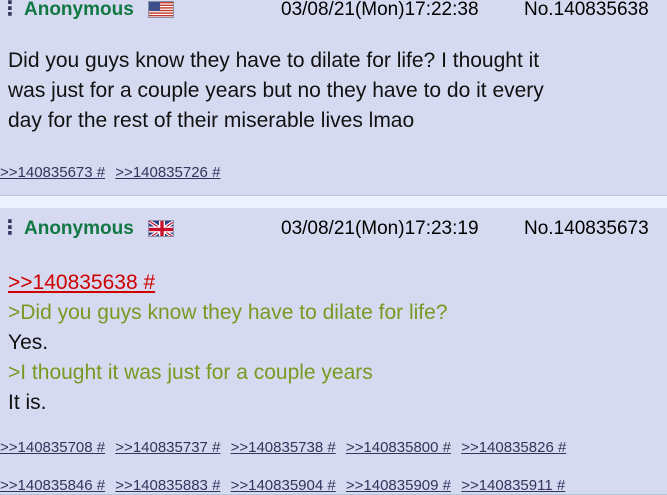 The height and width of the screenshot is (495, 667). What do you see at coordinates (513, 485) in the screenshot?
I see `backlink: >>140835911 #` at bounding box center [513, 485].